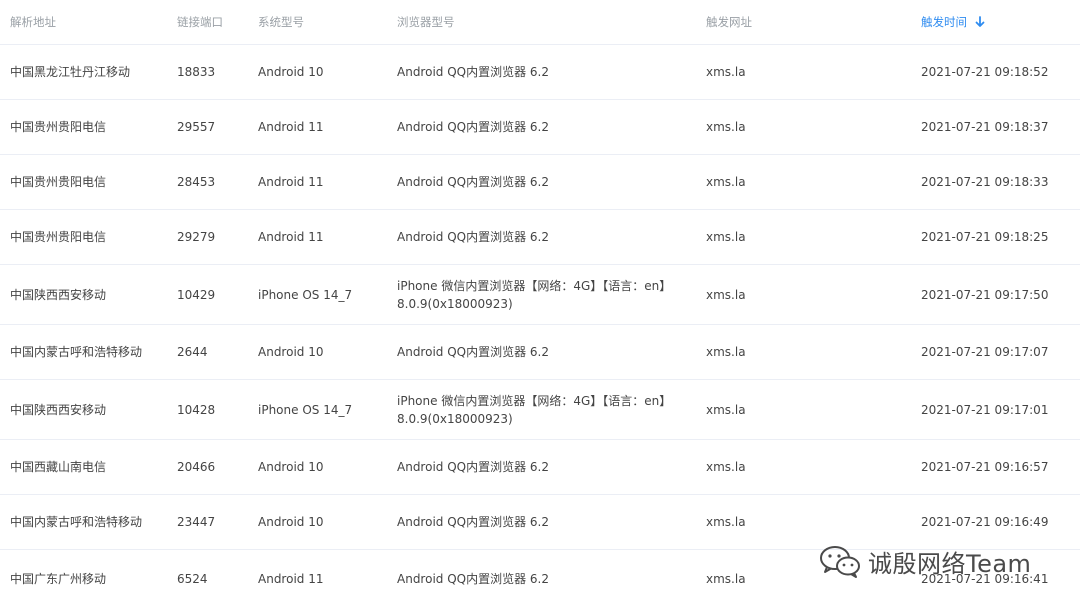 The image size is (1080, 608). What do you see at coordinates (980, 22) in the screenshot?
I see `arrow-down-icon` at bounding box center [980, 22].